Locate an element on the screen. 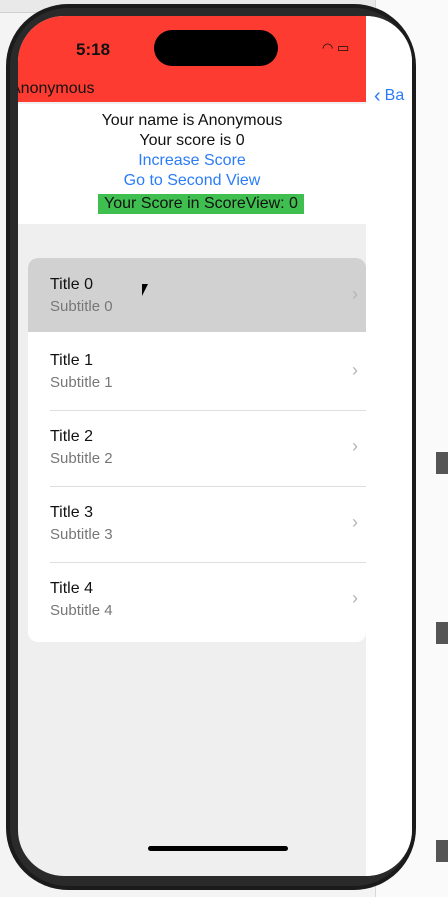  back-button: ‹ Ba is located at coordinates (389, 96).